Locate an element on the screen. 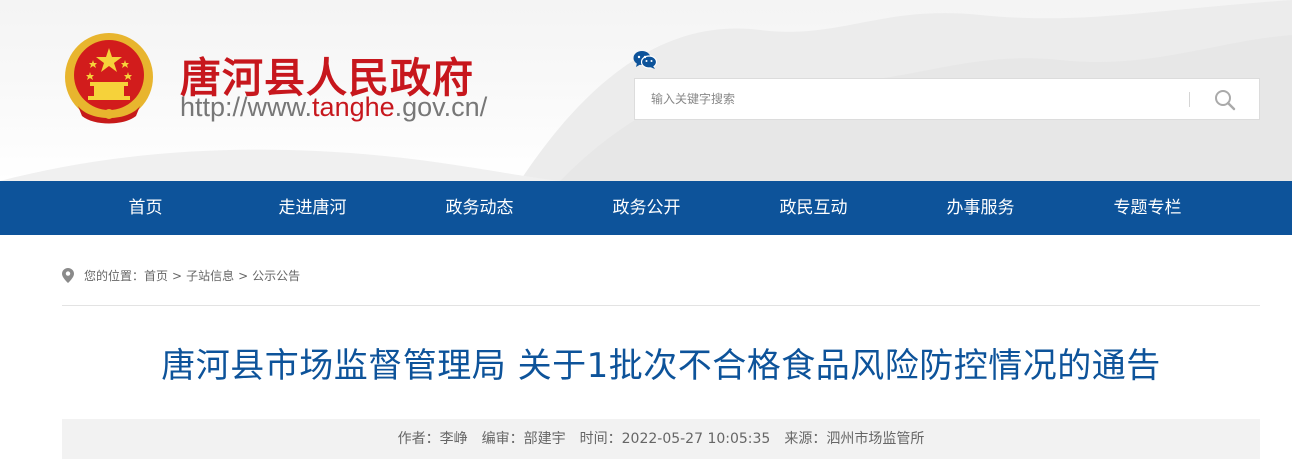  national-emblem-icon is located at coordinates (109, 78).